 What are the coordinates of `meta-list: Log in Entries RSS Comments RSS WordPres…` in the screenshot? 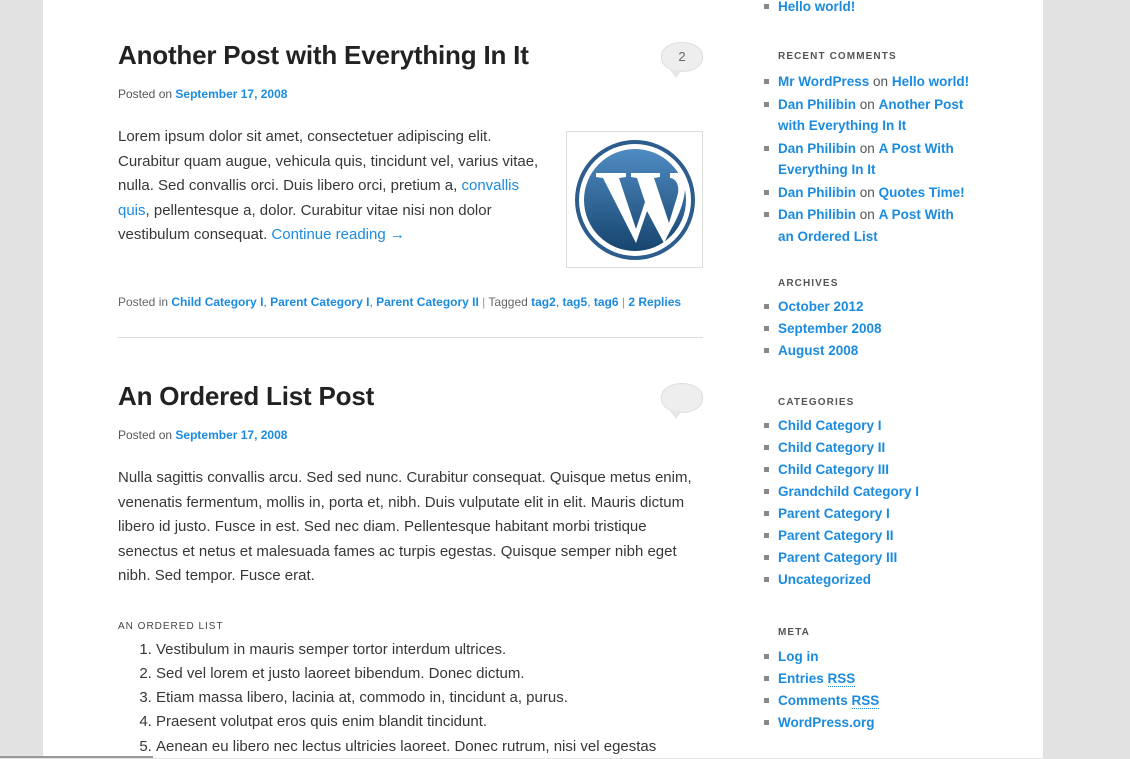 It's located at (871, 690).